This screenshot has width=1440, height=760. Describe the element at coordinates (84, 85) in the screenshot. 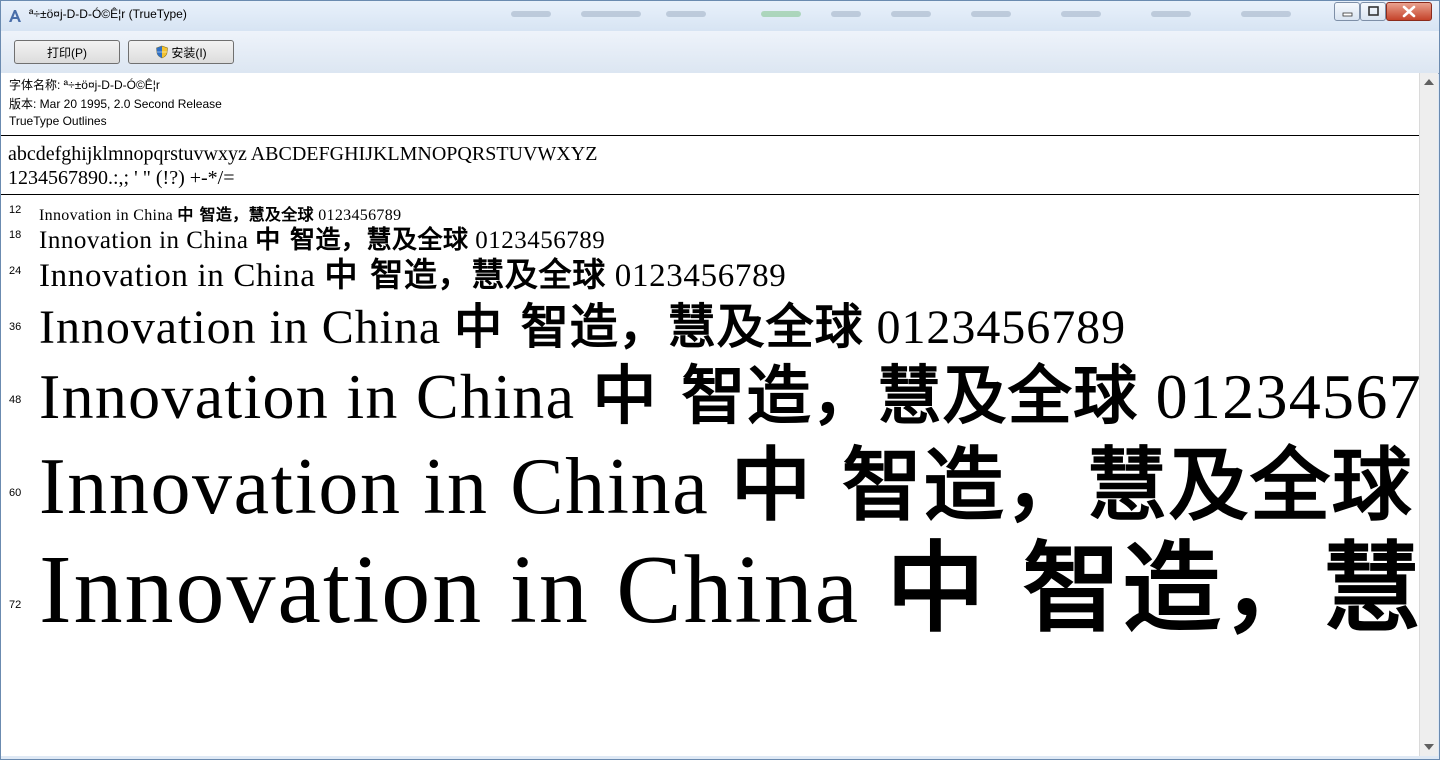

I see `font-name-line: 字体名称: ª÷±ö¤j-D-D-Ó©Ê¦r` at that location.